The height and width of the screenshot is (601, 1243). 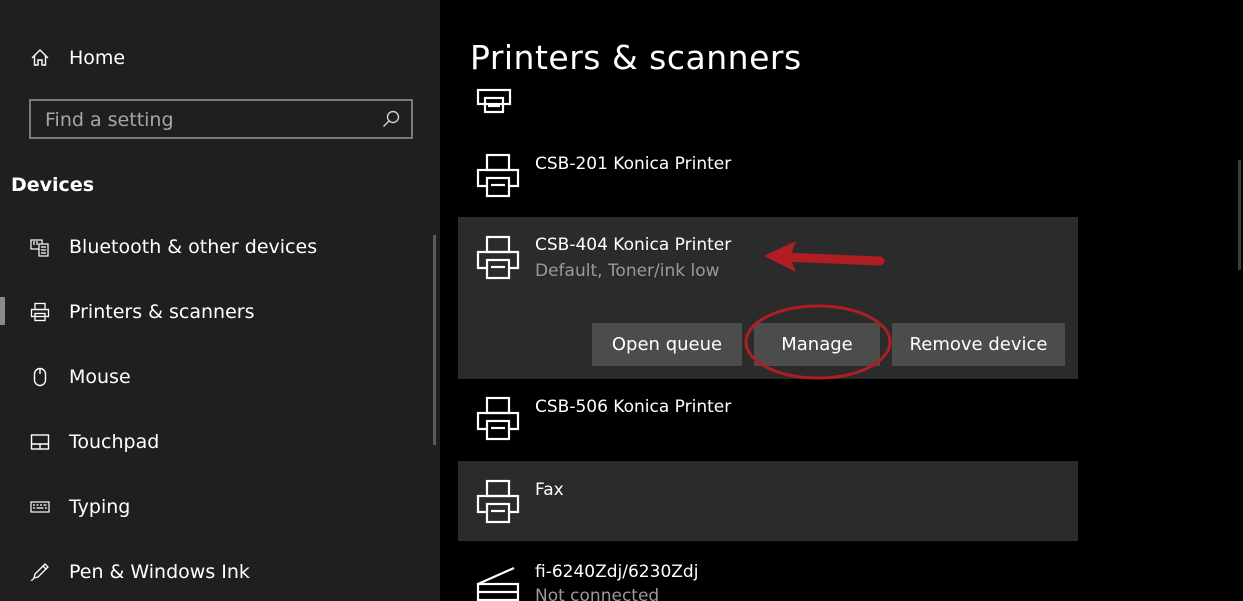 I want to click on home-icon, so click(x=40, y=58).